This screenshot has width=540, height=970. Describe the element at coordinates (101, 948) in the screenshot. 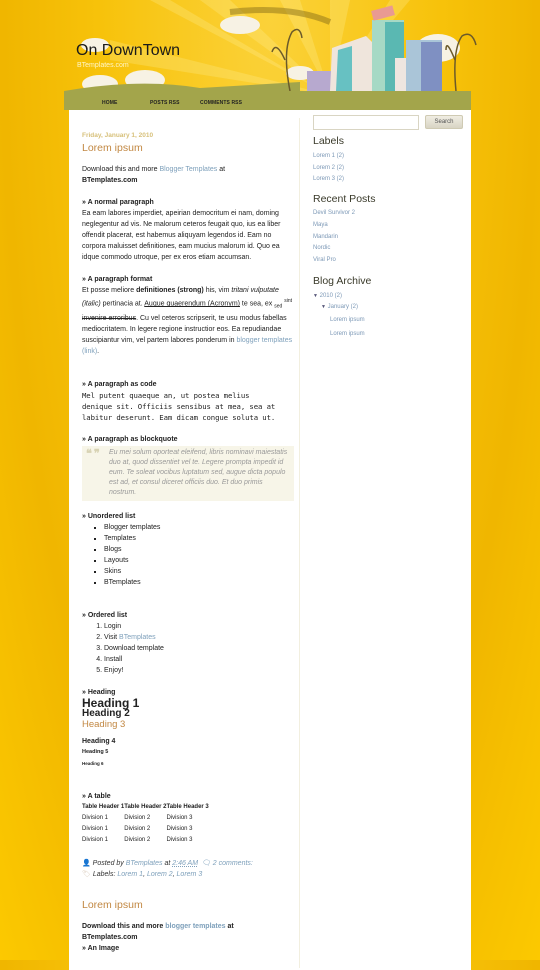

I see `section-heading: » An Image` at that location.